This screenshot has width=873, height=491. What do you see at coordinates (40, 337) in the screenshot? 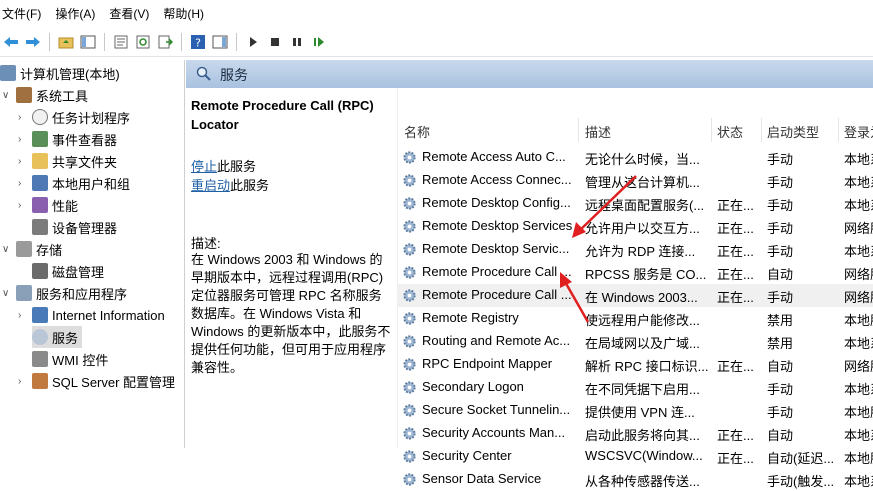
I see `services-icon` at bounding box center [40, 337].